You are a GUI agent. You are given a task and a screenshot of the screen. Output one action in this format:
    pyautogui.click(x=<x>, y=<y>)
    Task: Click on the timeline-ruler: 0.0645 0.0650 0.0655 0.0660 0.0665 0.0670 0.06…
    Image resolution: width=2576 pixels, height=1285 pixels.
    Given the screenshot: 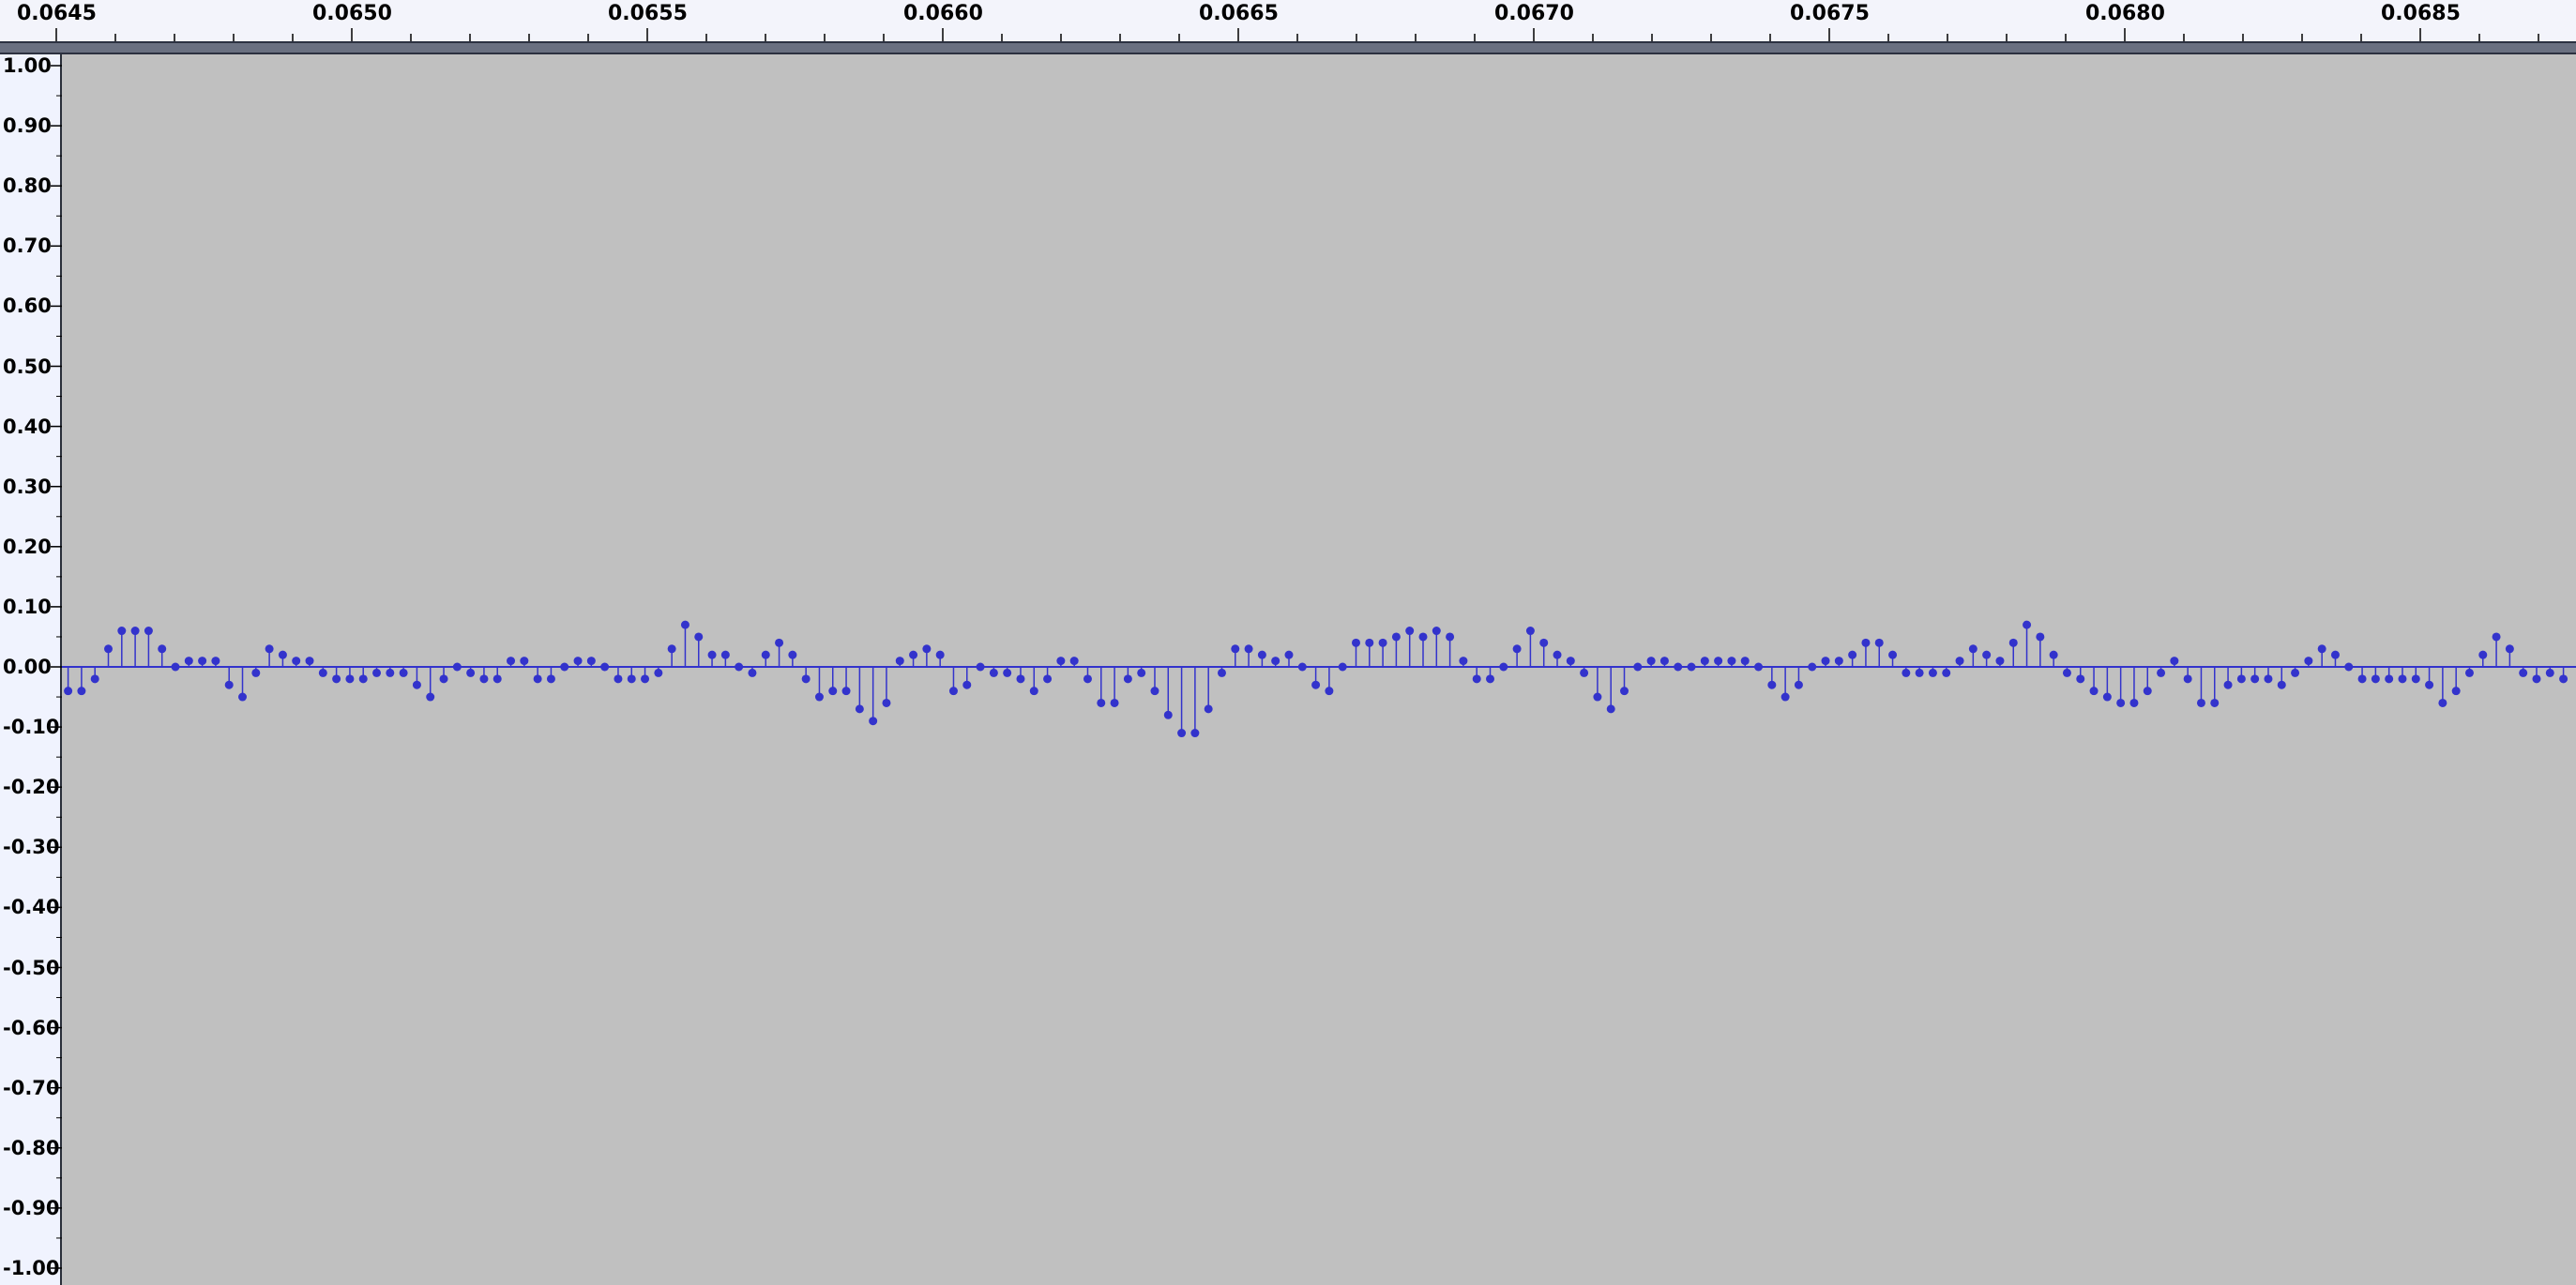 What is the action you would take?
    pyautogui.click(x=1288, y=20)
    